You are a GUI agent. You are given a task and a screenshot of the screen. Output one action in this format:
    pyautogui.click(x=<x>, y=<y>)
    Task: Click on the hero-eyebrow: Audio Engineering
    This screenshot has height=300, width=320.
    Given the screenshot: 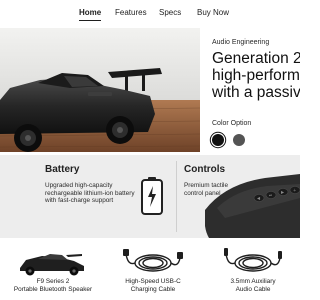 What is the action you would take?
    pyautogui.click(x=241, y=42)
    